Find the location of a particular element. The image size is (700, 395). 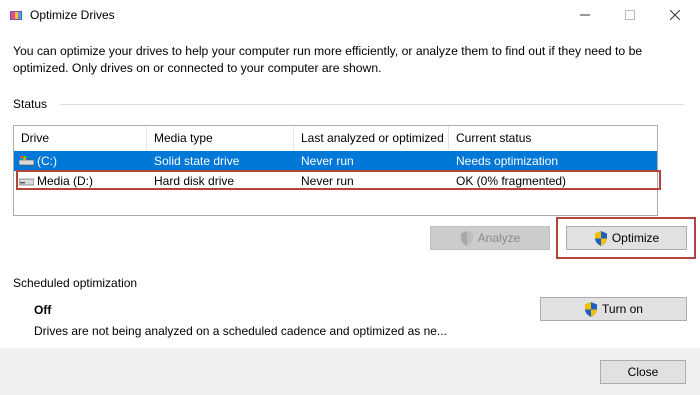

window-title: Optimize Drives is located at coordinates (72, 15).